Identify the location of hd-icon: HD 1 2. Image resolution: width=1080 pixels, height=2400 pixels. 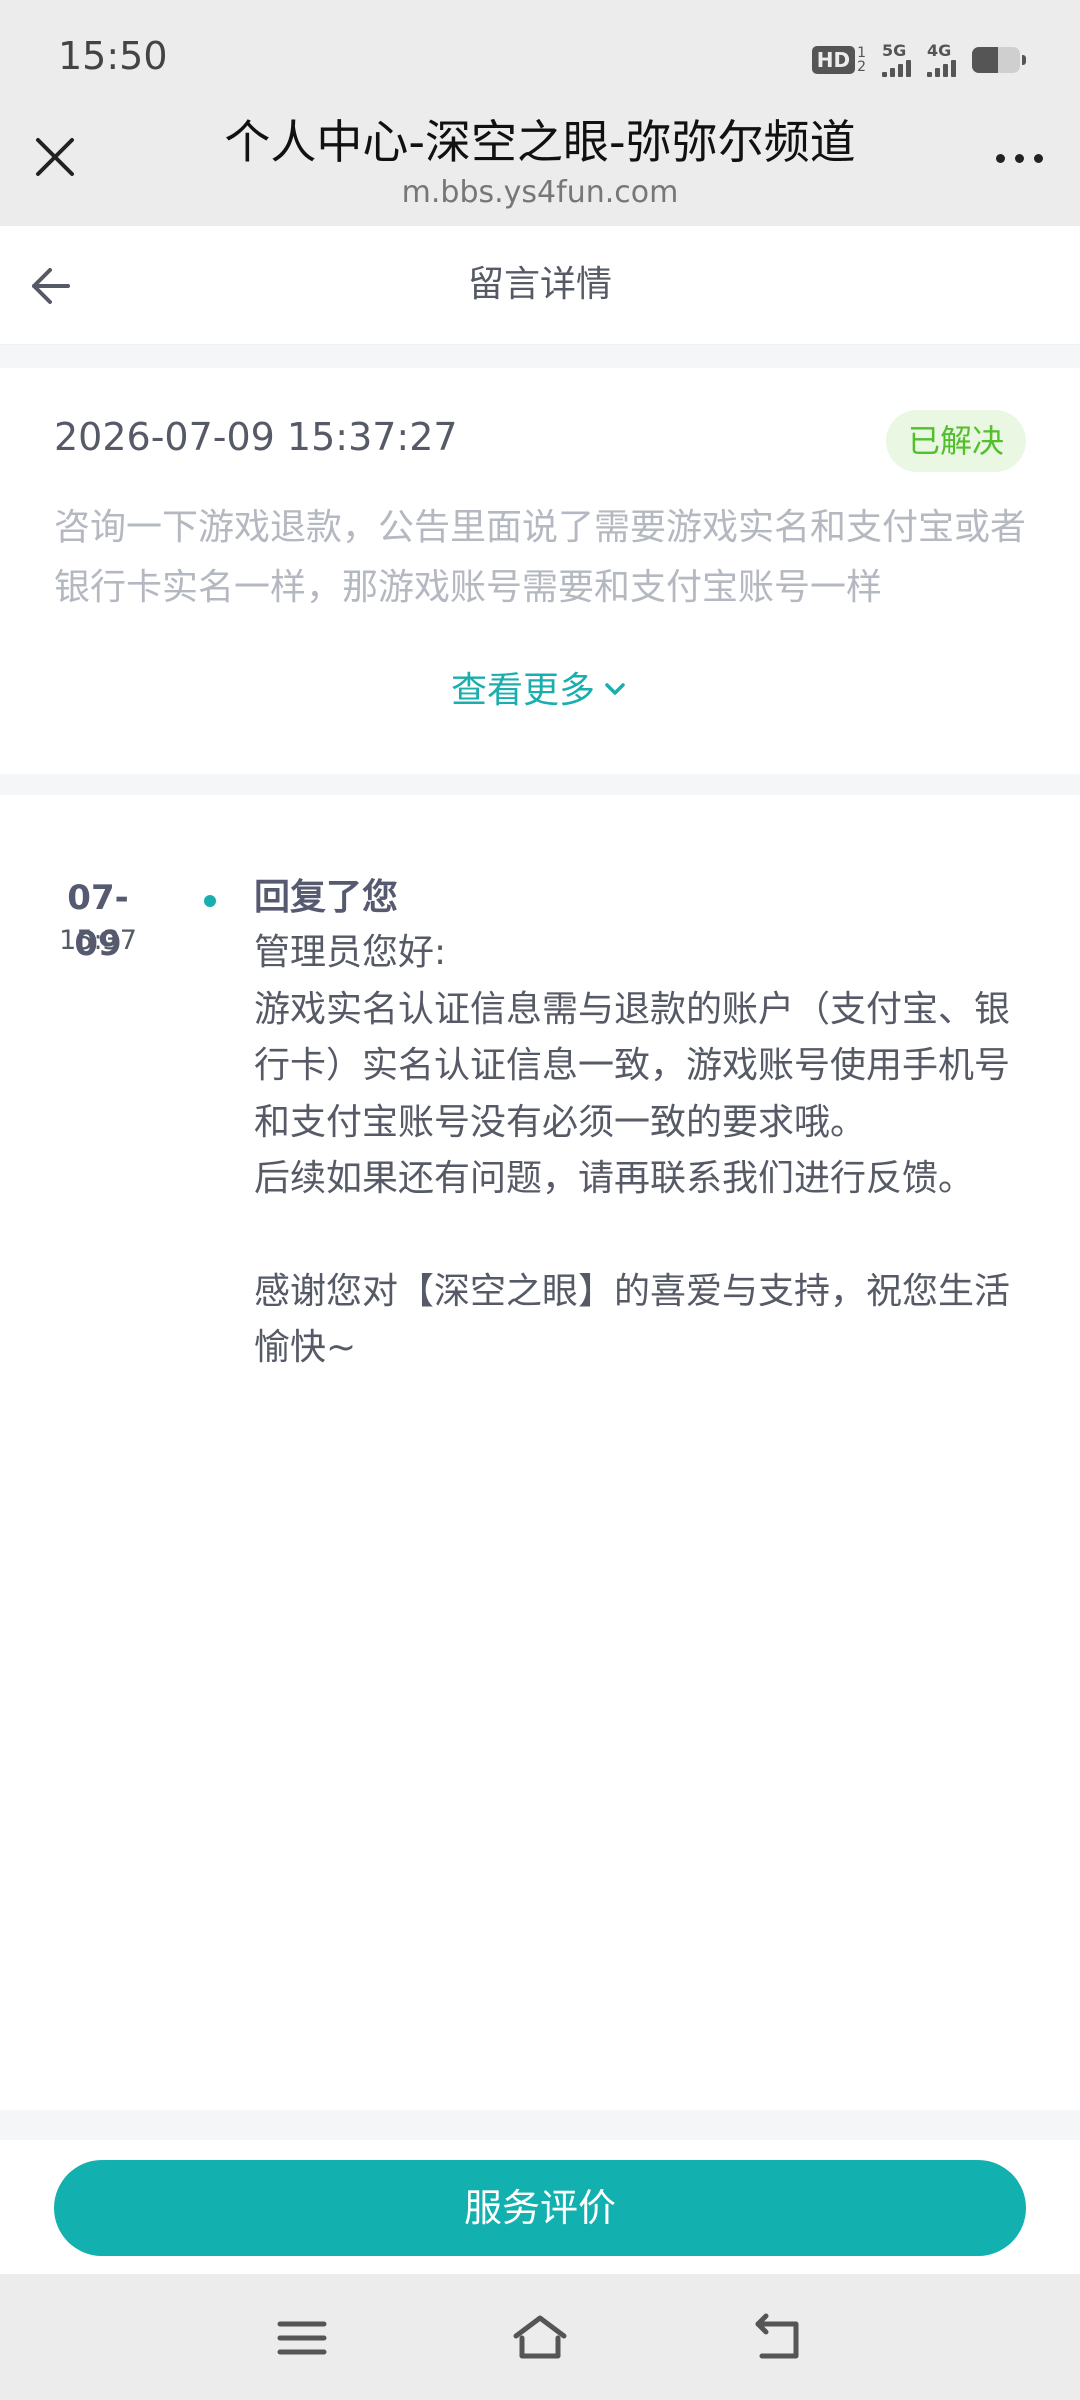
(838, 60).